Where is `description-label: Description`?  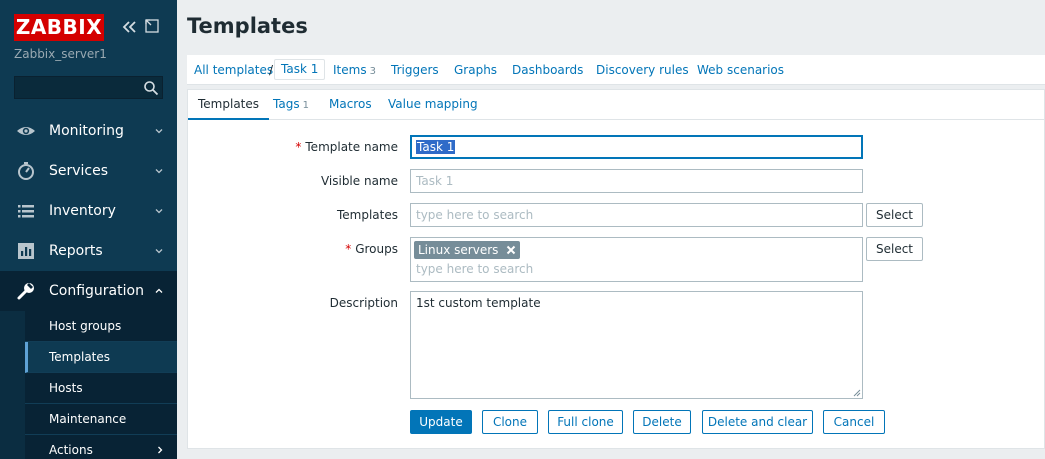 description-label: Description is located at coordinates (363, 303).